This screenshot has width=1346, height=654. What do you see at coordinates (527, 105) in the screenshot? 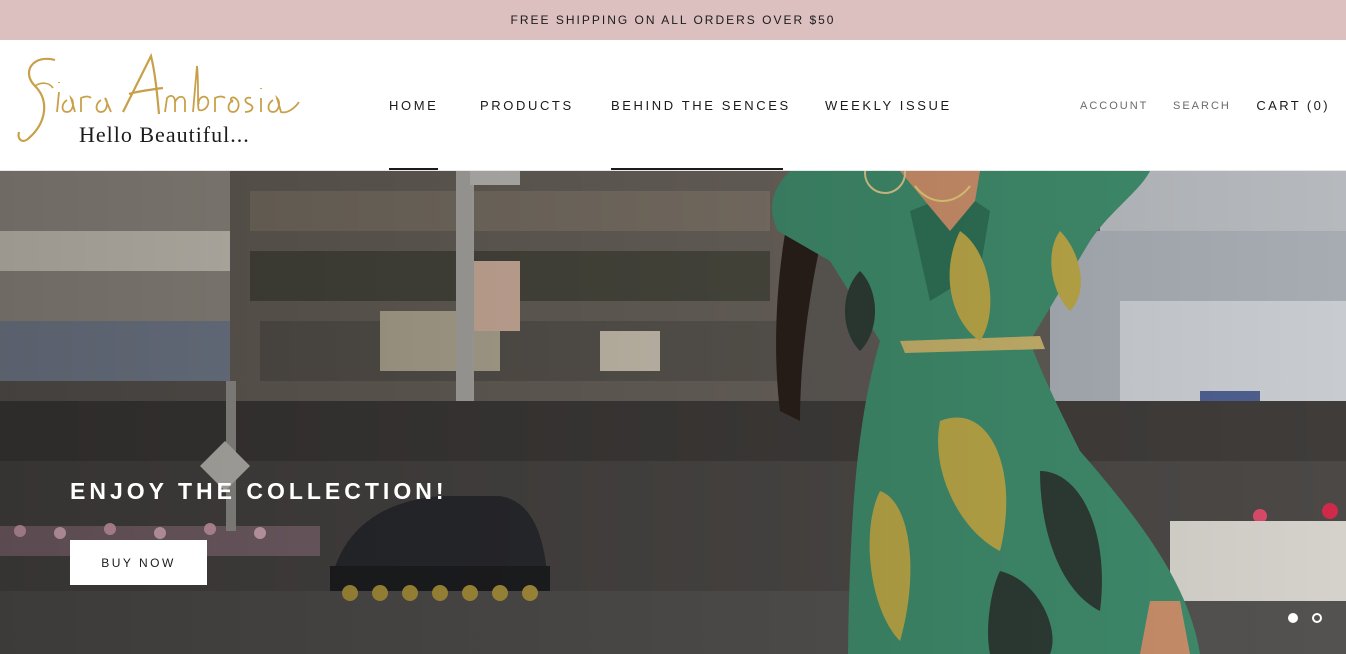
I see `nav-item-products: PRODUCTS` at bounding box center [527, 105].